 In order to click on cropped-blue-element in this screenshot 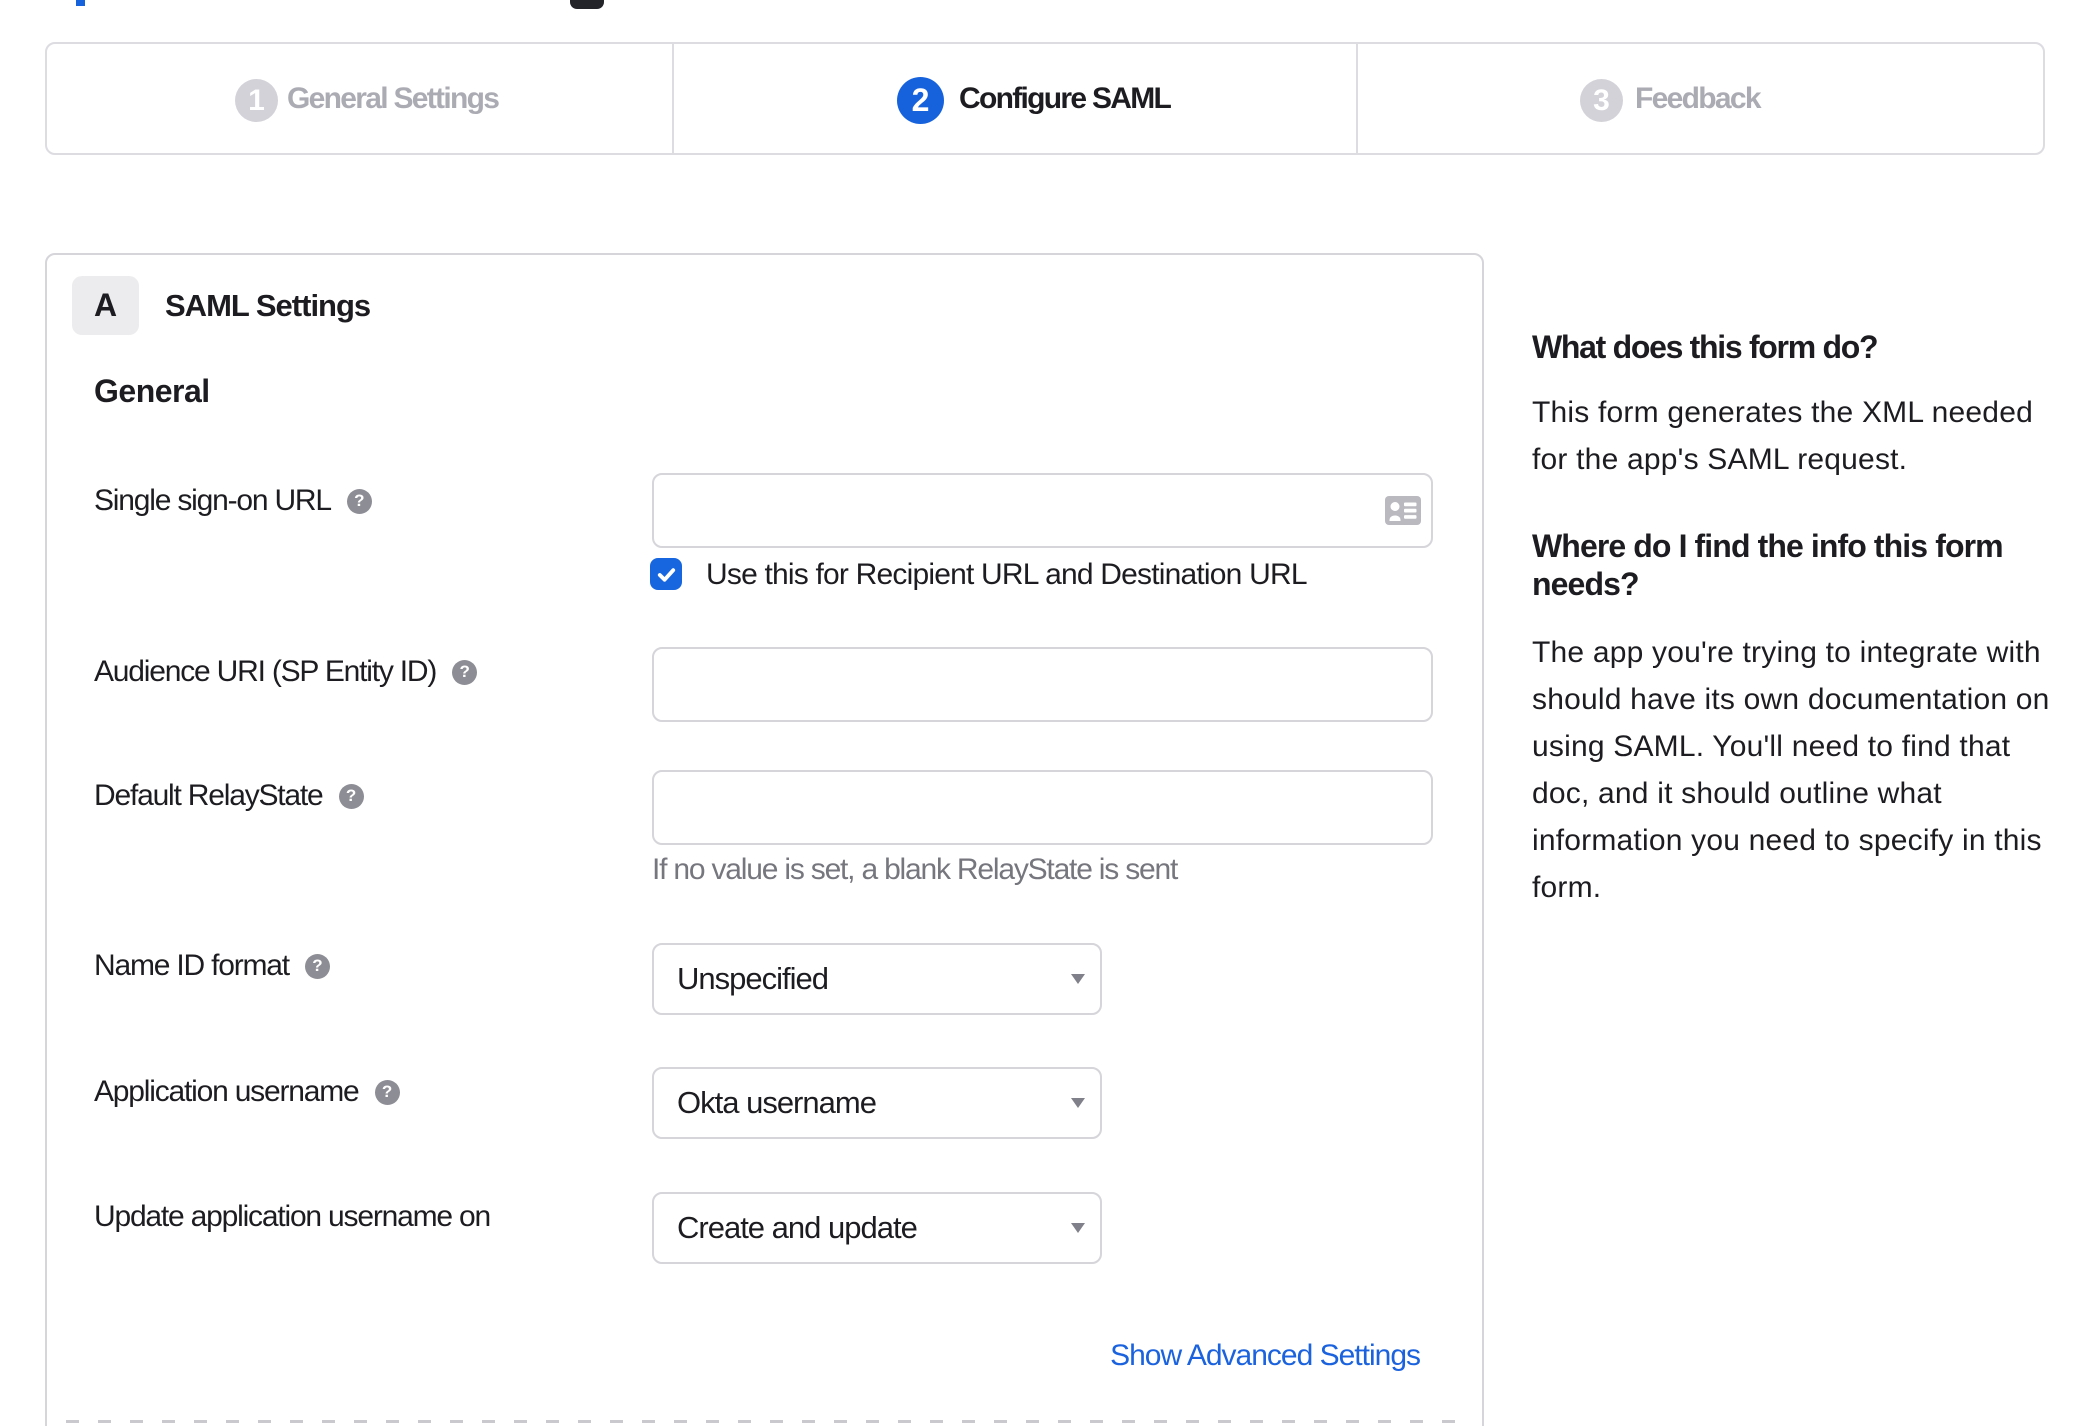, I will do `click(80, 3)`.